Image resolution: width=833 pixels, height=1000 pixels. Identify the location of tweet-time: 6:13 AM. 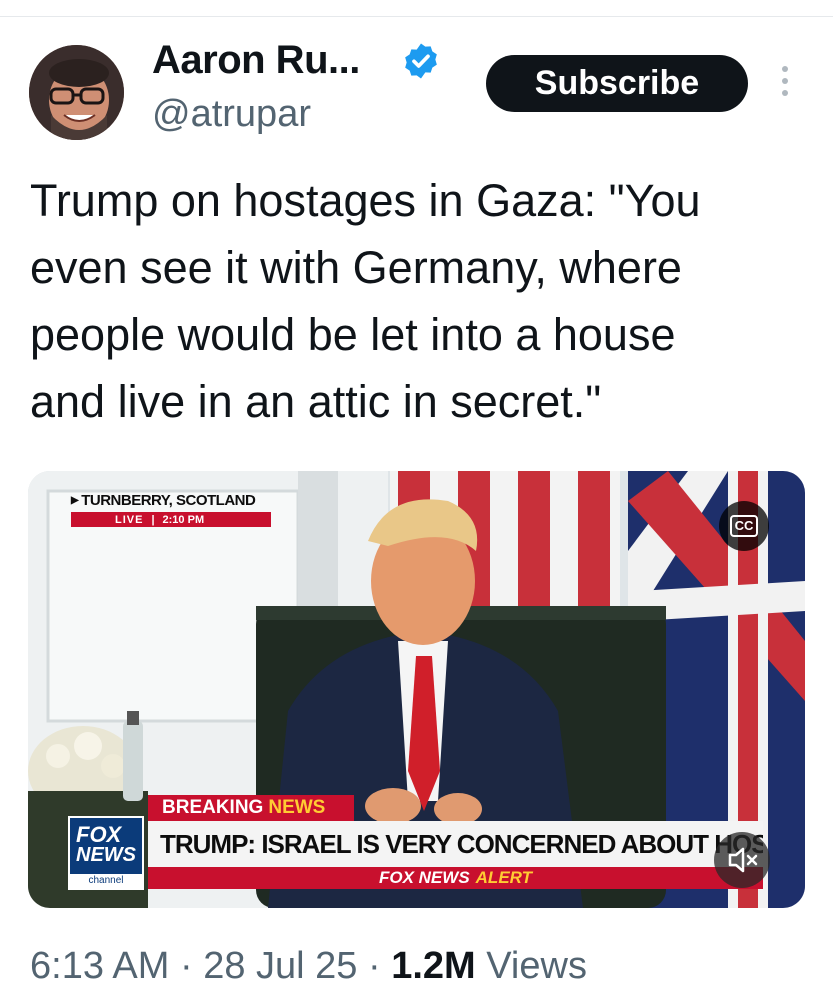
(99, 966).